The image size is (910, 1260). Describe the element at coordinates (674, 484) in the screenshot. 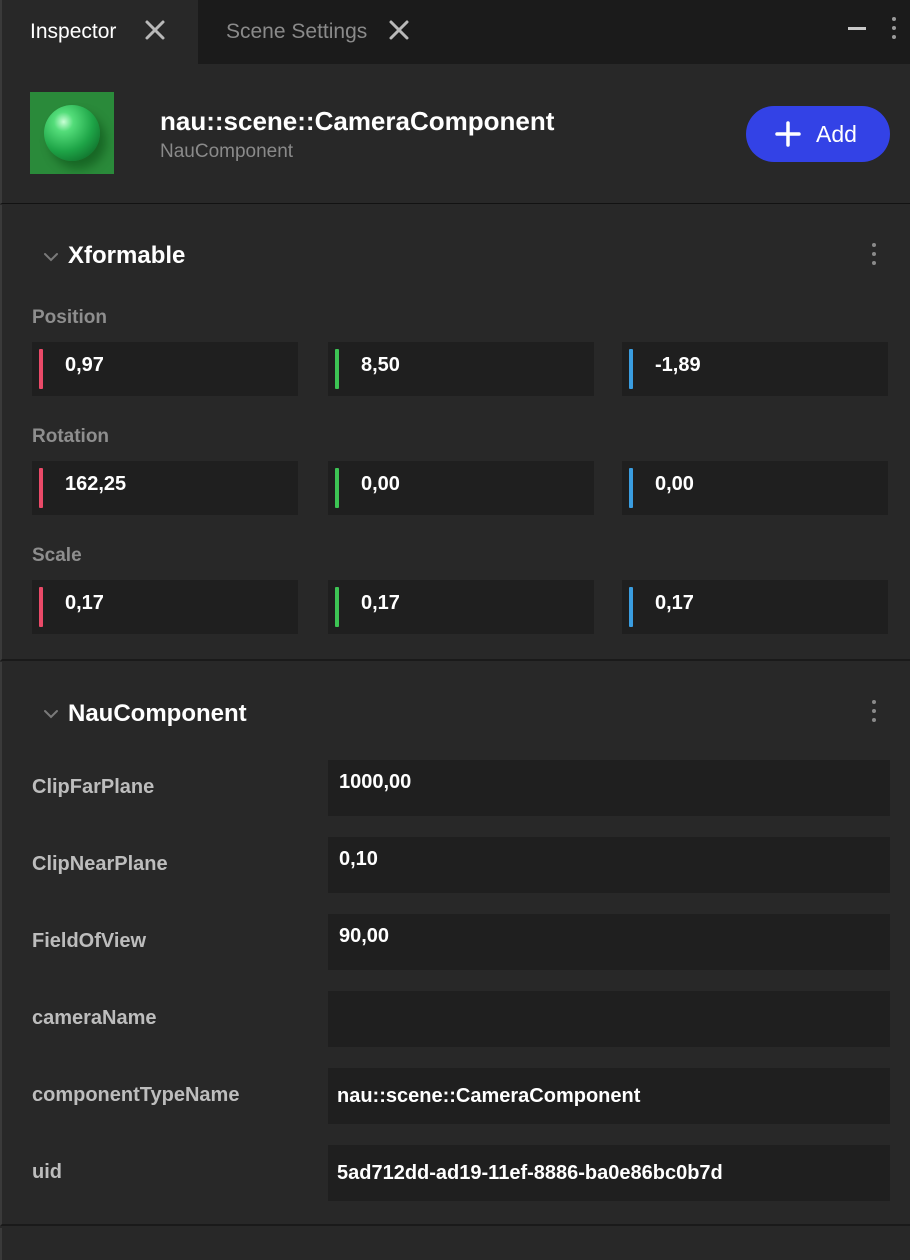

I see `rotation-z-value: 0,00` at that location.